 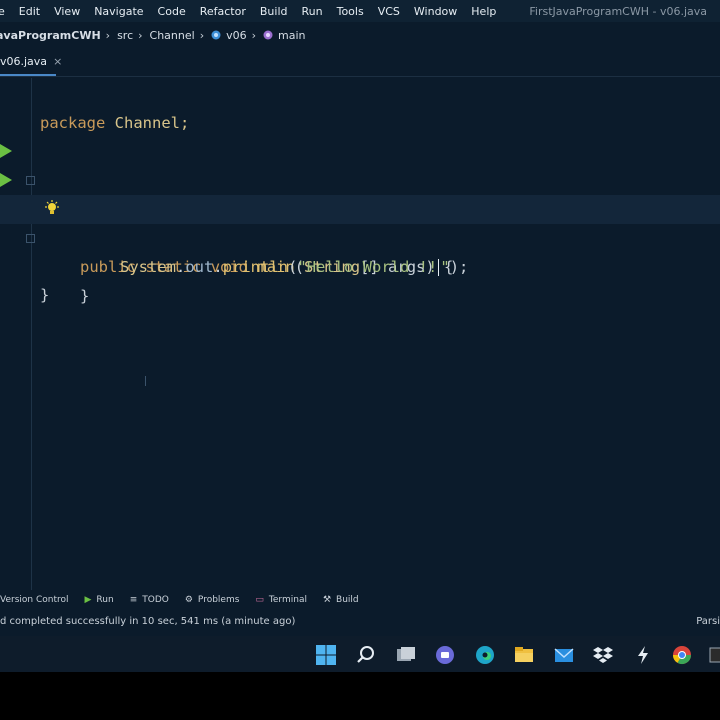 I want to click on menu-refactor: Refactor, so click(x=223, y=11).